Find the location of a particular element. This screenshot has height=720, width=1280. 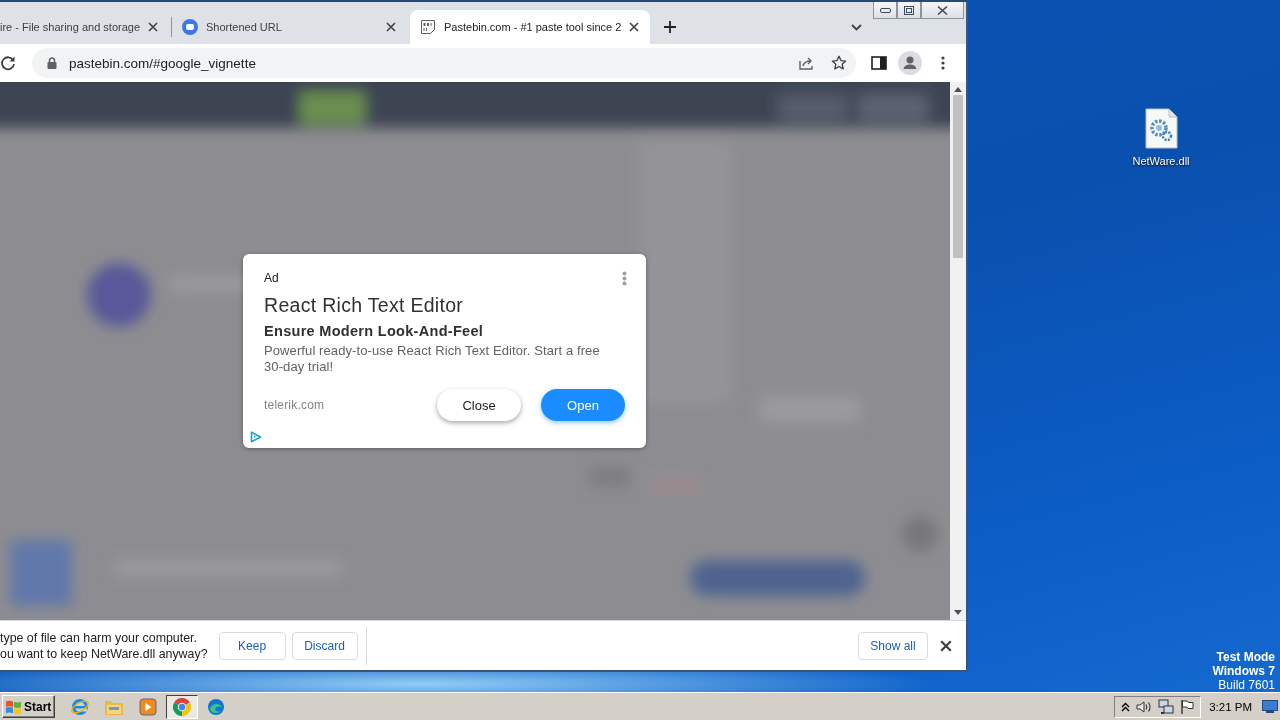

scroll-up-arrow-icon is located at coordinates (958, 89).